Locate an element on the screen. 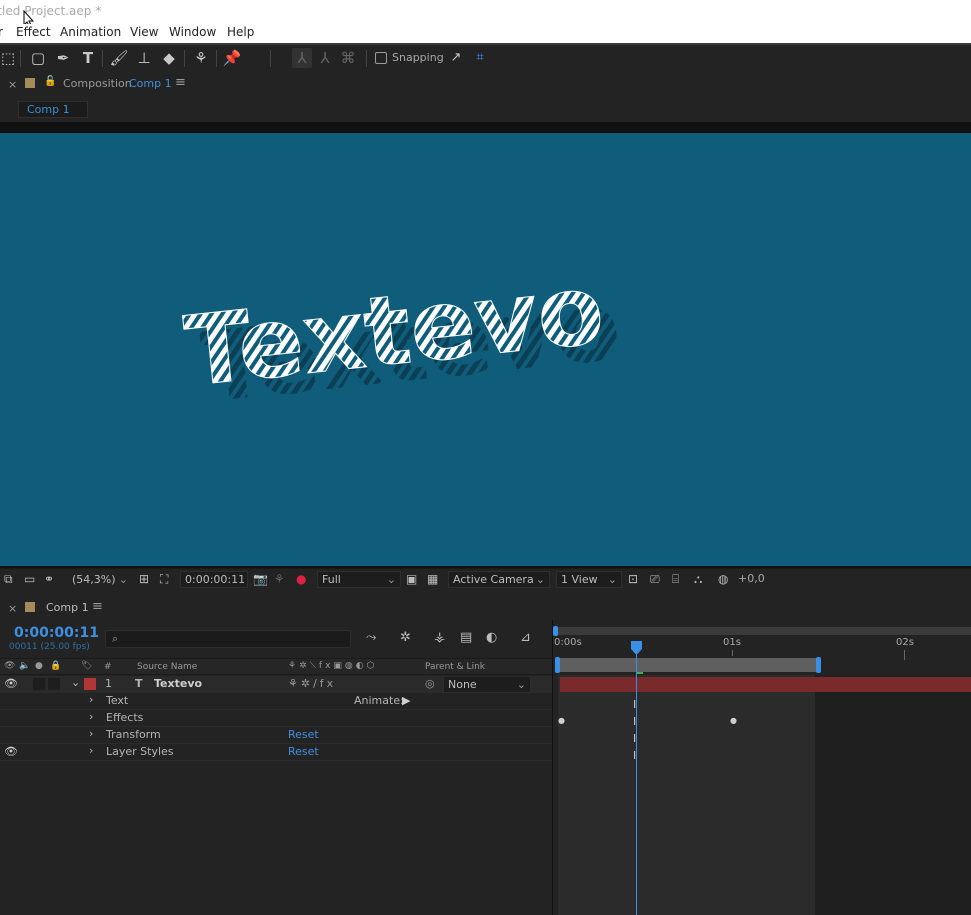  layer-switches: ⚘✲/fx is located at coordinates (312, 683).